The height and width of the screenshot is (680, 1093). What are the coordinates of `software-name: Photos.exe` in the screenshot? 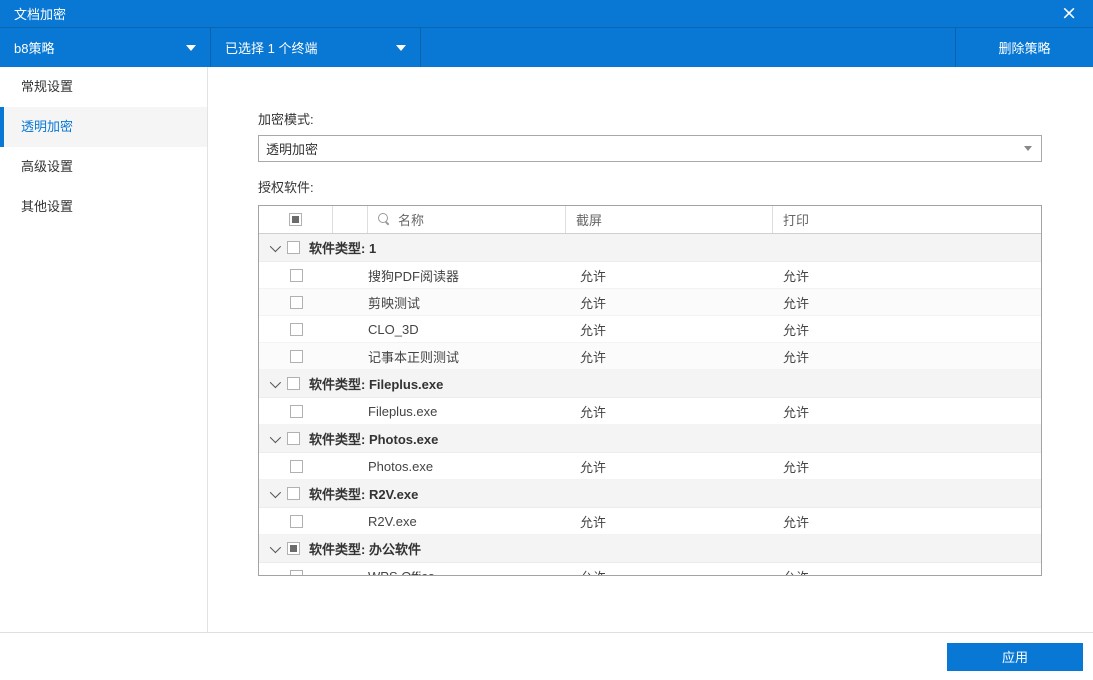 It's located at (401, 466).